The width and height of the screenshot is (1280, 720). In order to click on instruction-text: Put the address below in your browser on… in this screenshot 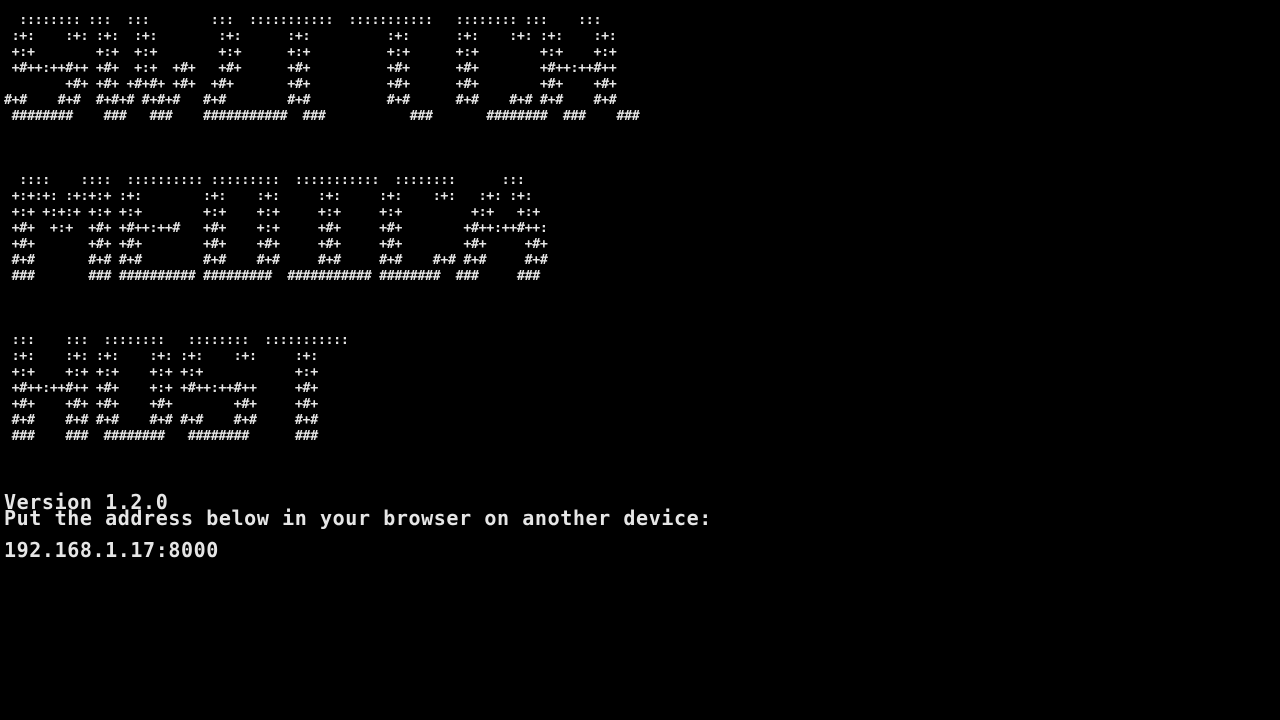, I will do `click(358, 518)`.